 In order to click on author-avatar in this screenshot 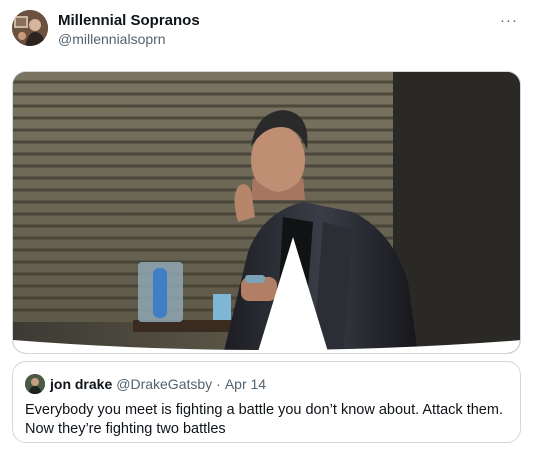, I will do `click(30, 28)`.